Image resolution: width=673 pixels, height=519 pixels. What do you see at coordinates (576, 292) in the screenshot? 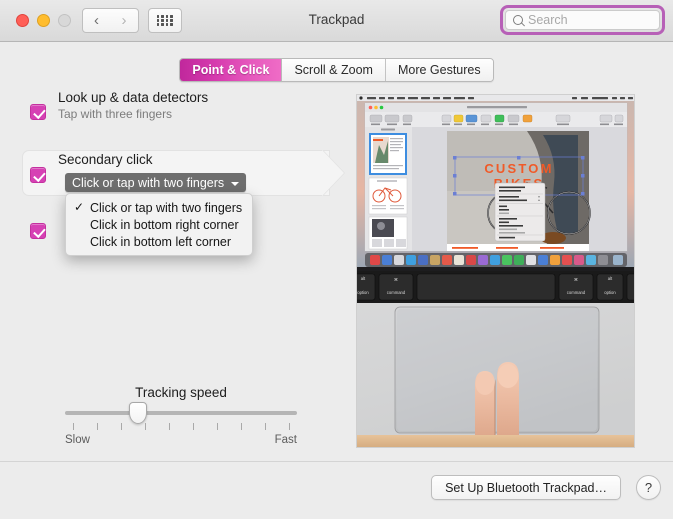
I see `keycap-label-command-right: command` at bounding box center [576, 292].